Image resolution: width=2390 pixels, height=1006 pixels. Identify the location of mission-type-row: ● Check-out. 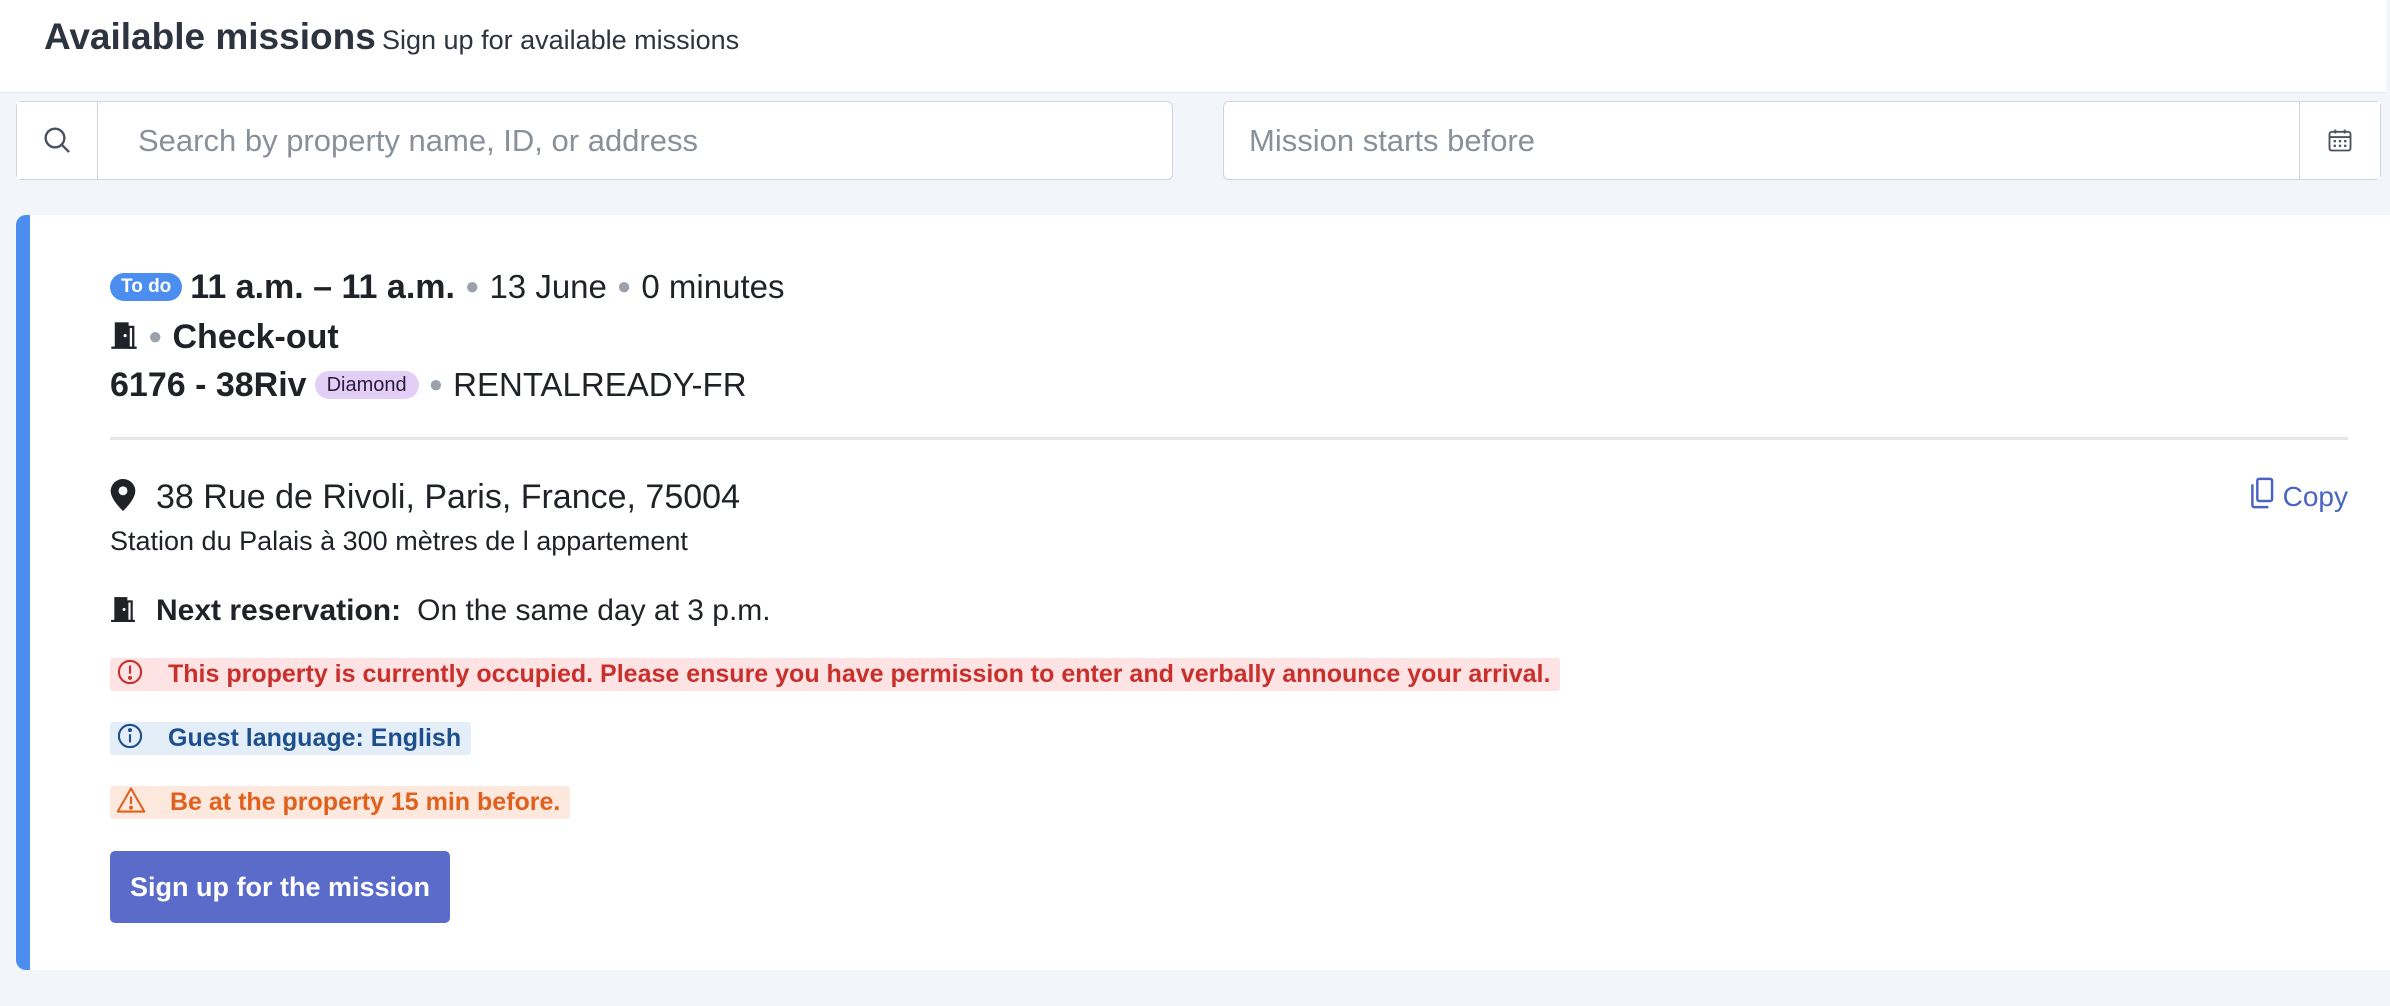
(224, 337).